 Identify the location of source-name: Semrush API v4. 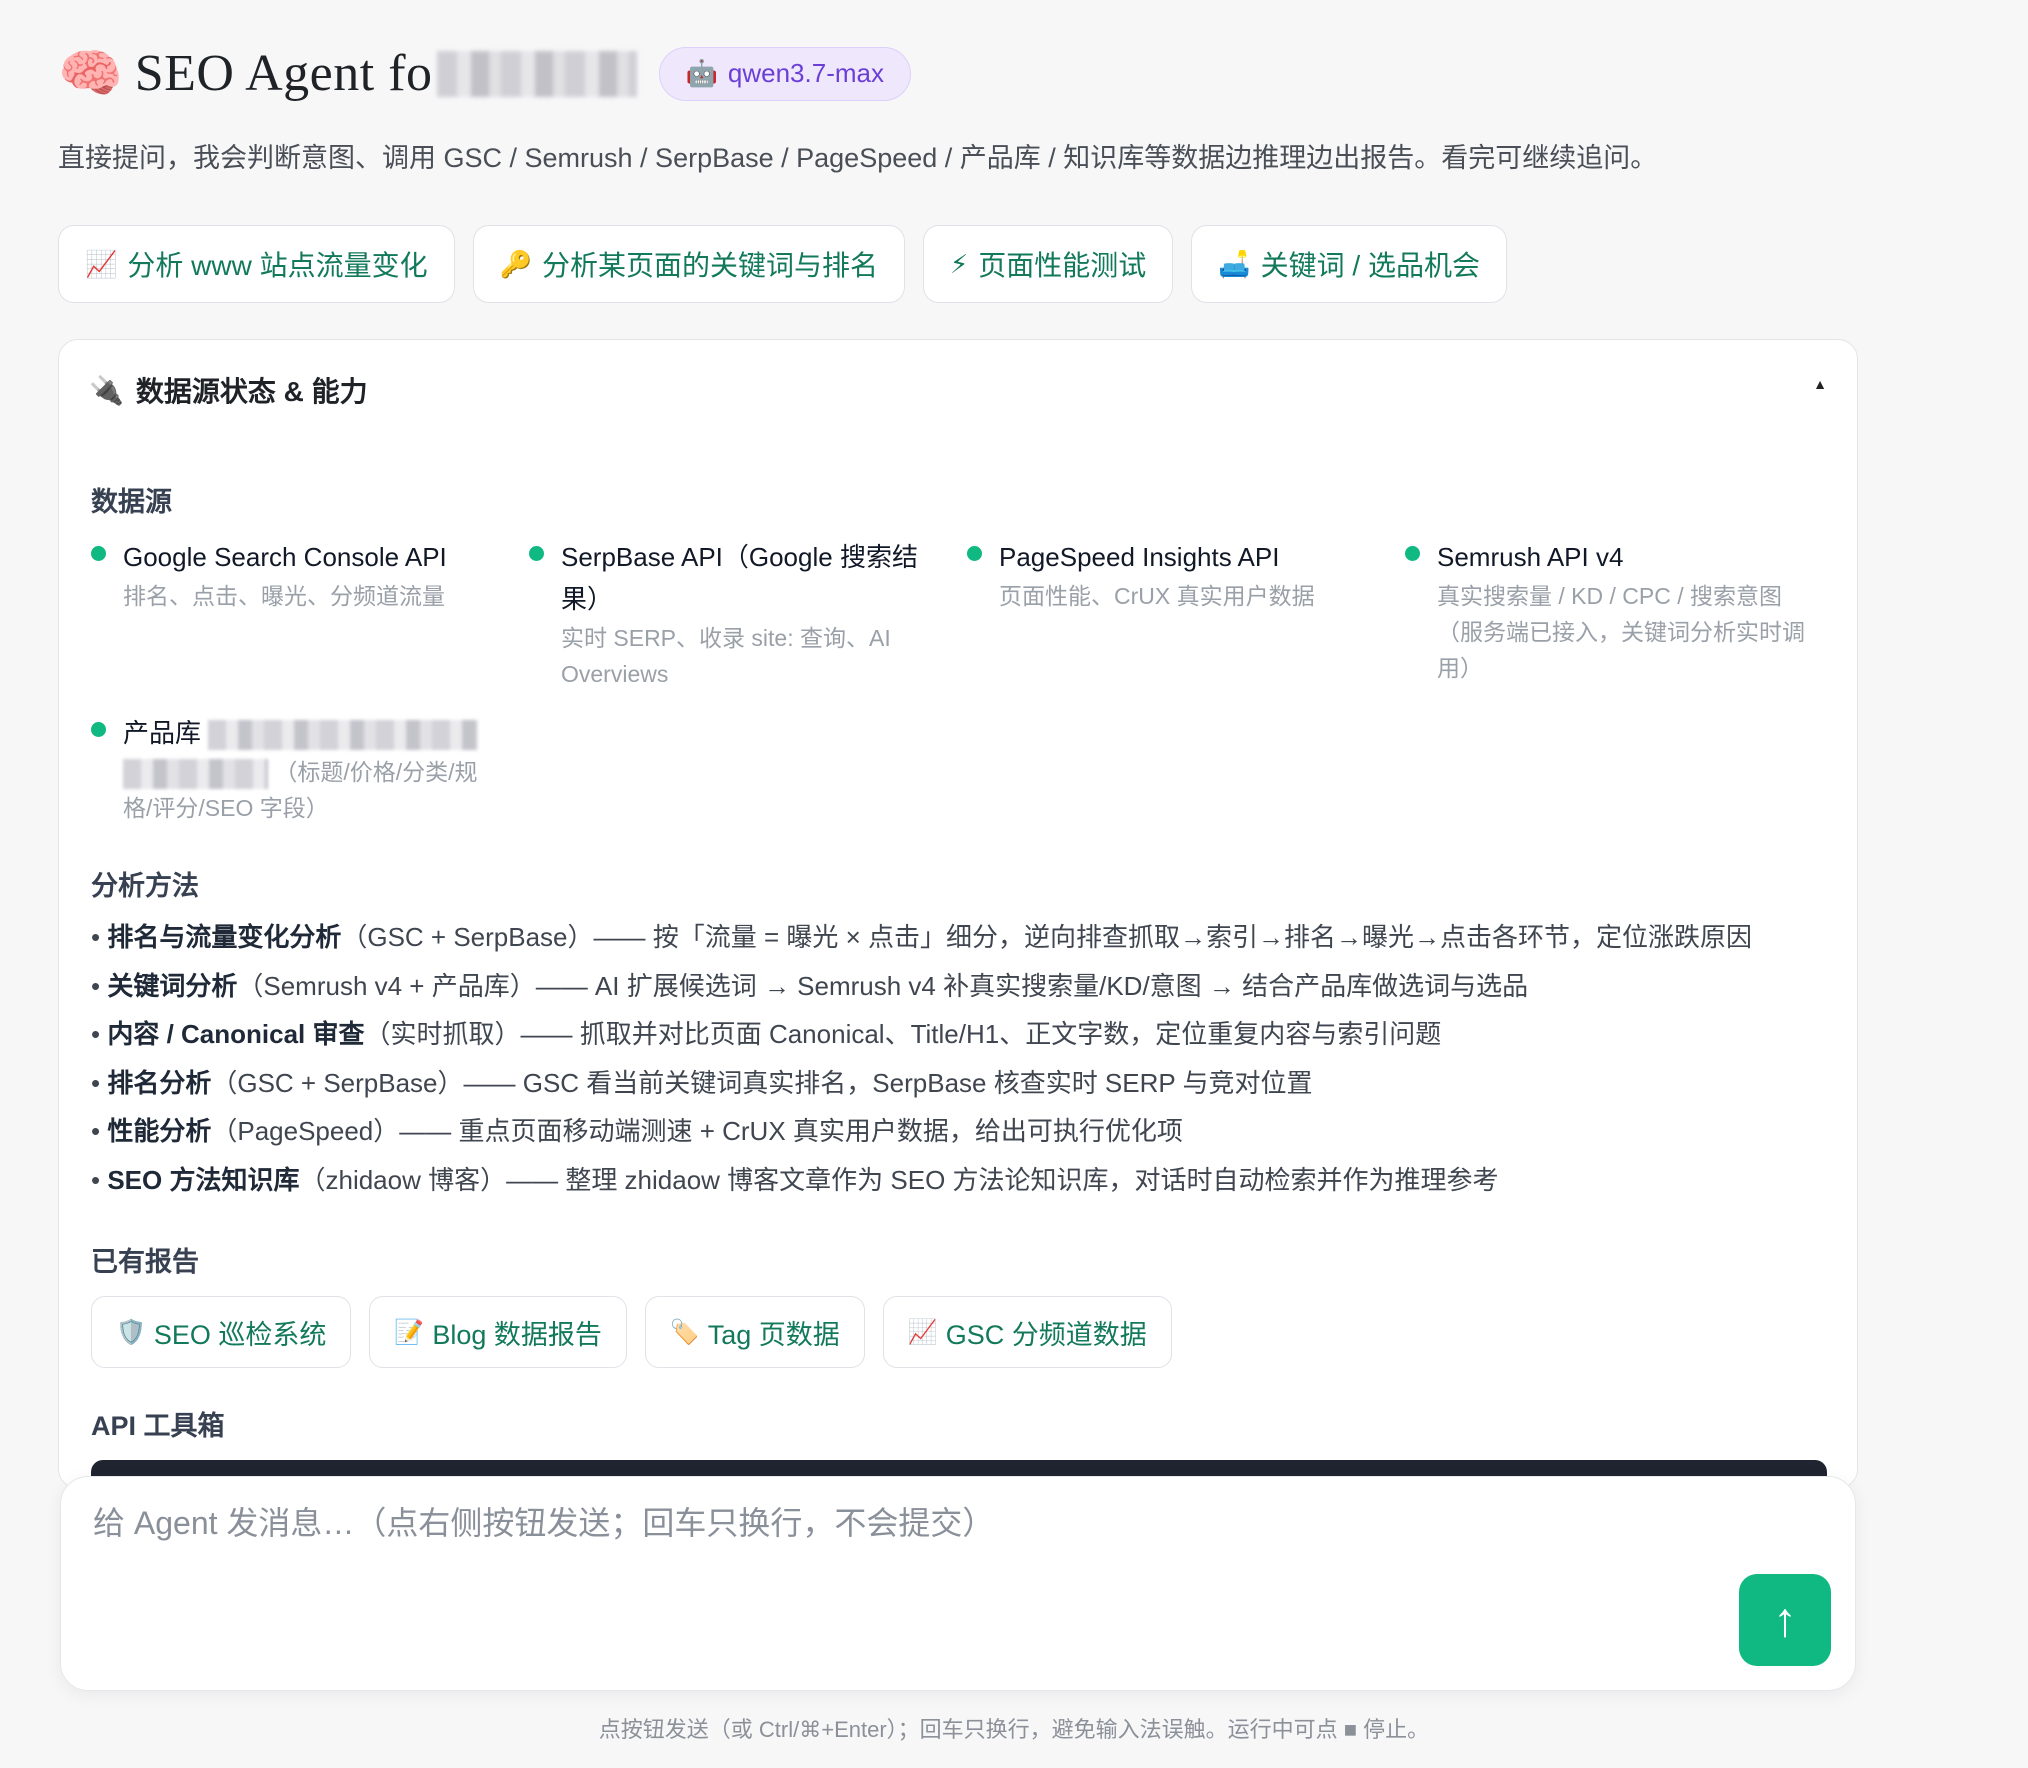
(1530, 557).